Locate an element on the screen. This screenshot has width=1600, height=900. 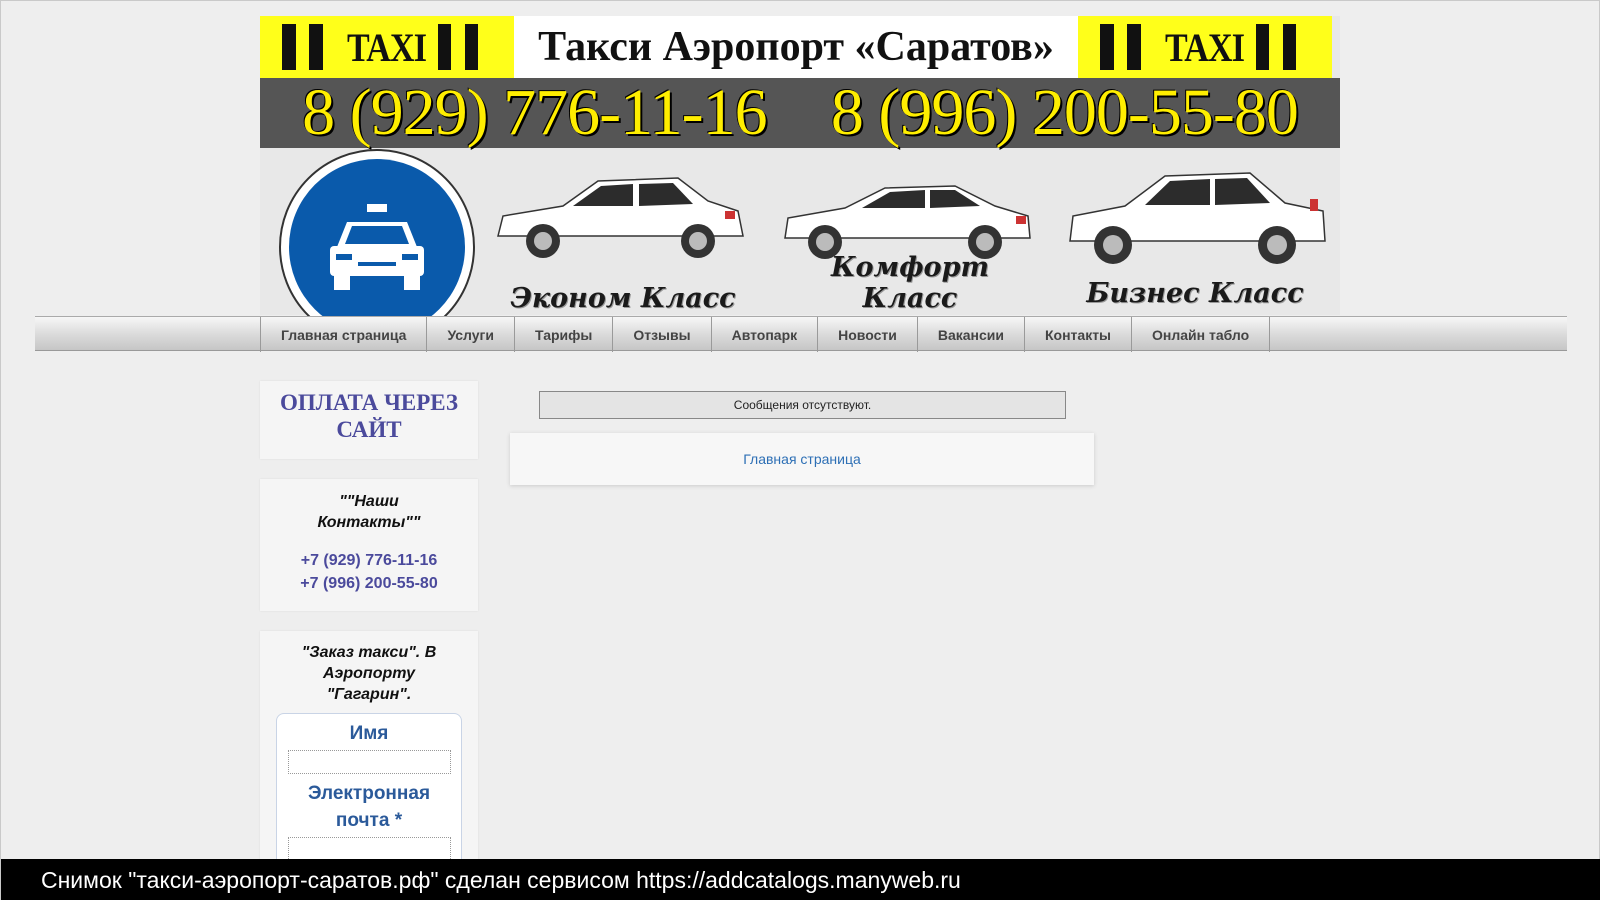
nav-item-news: Новости is located at coordinates (867, 334).